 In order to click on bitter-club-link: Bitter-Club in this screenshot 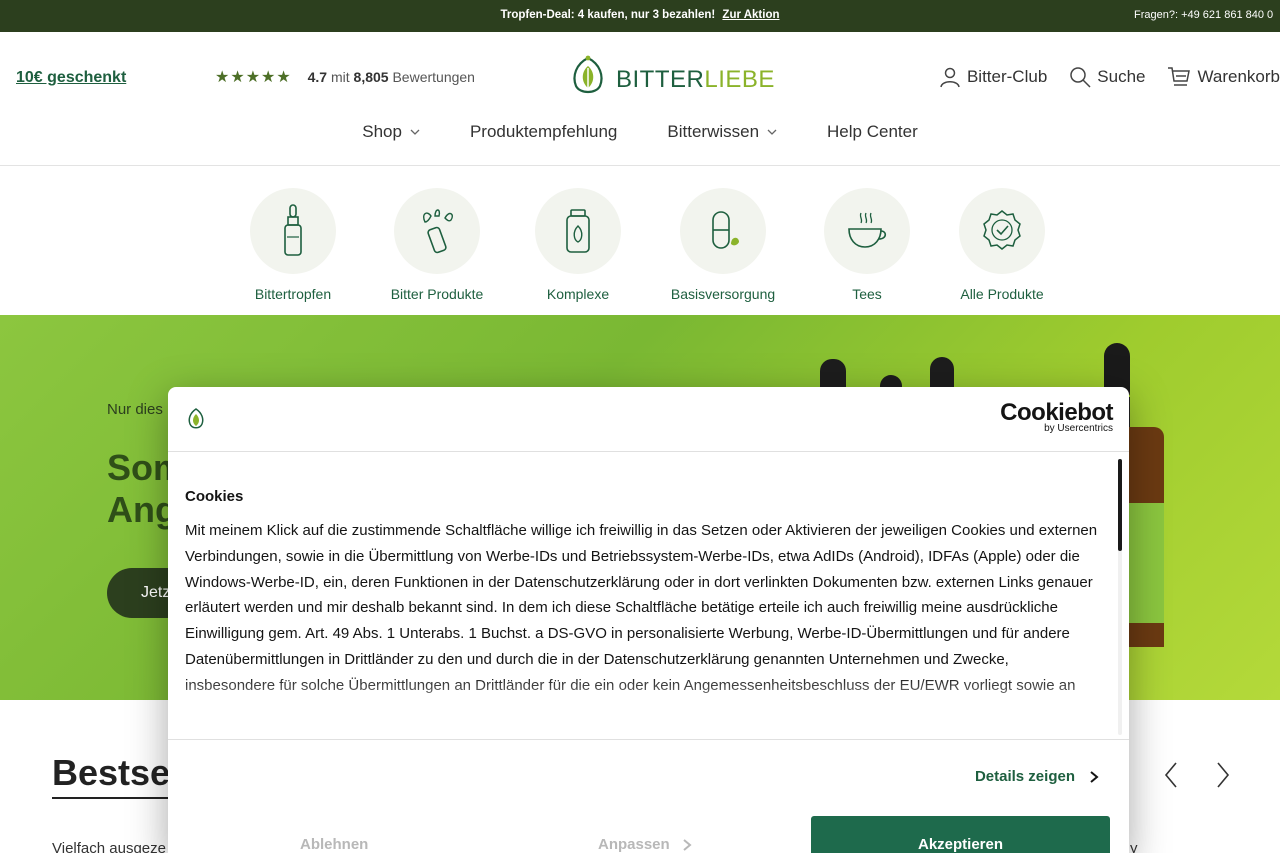, I will do `click(993, 77)`.